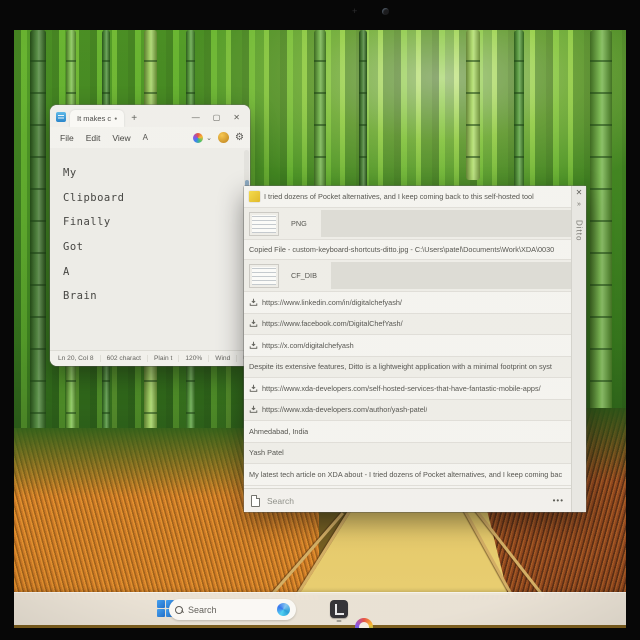  Describe the element at coordinates (385, 11) in the screenshot. I see `webcam` at that location.